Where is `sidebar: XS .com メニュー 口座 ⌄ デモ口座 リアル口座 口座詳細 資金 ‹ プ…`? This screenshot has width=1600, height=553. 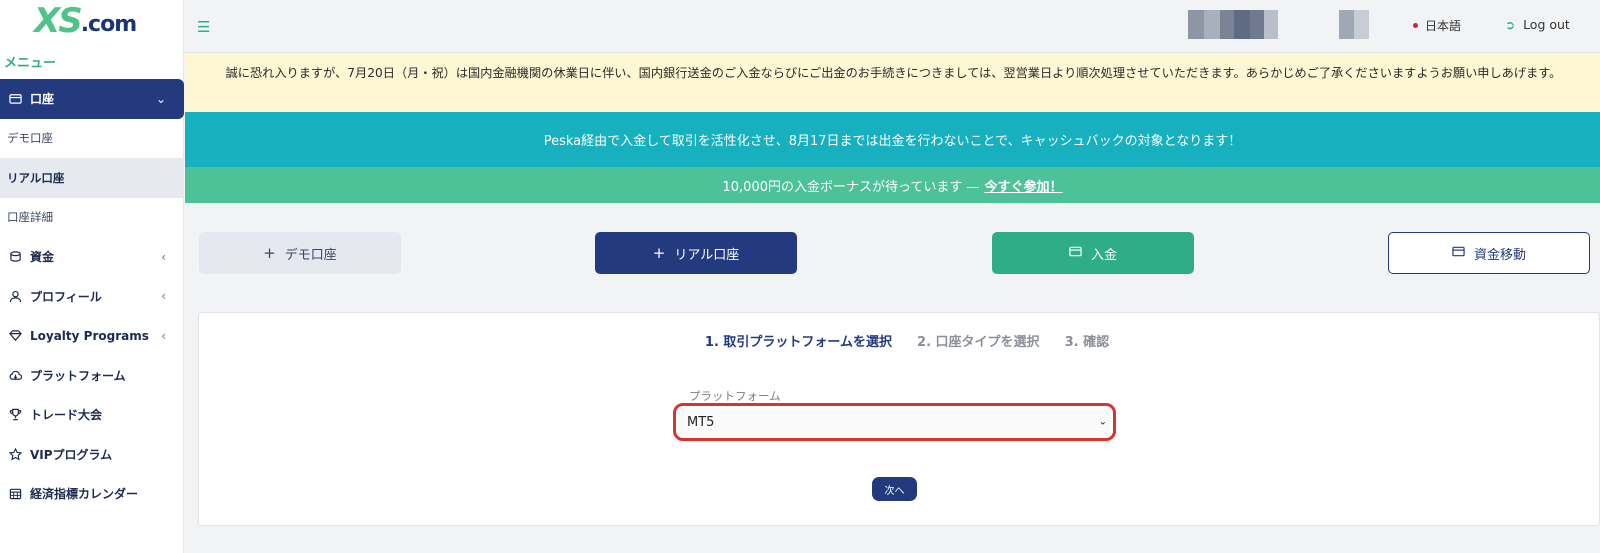 sidebar: XS .com メニュー 口座 ⌄ デモ口座 リアル口座 口座詳細 資金 ‹ プ… is located at coordinates (92, 276).